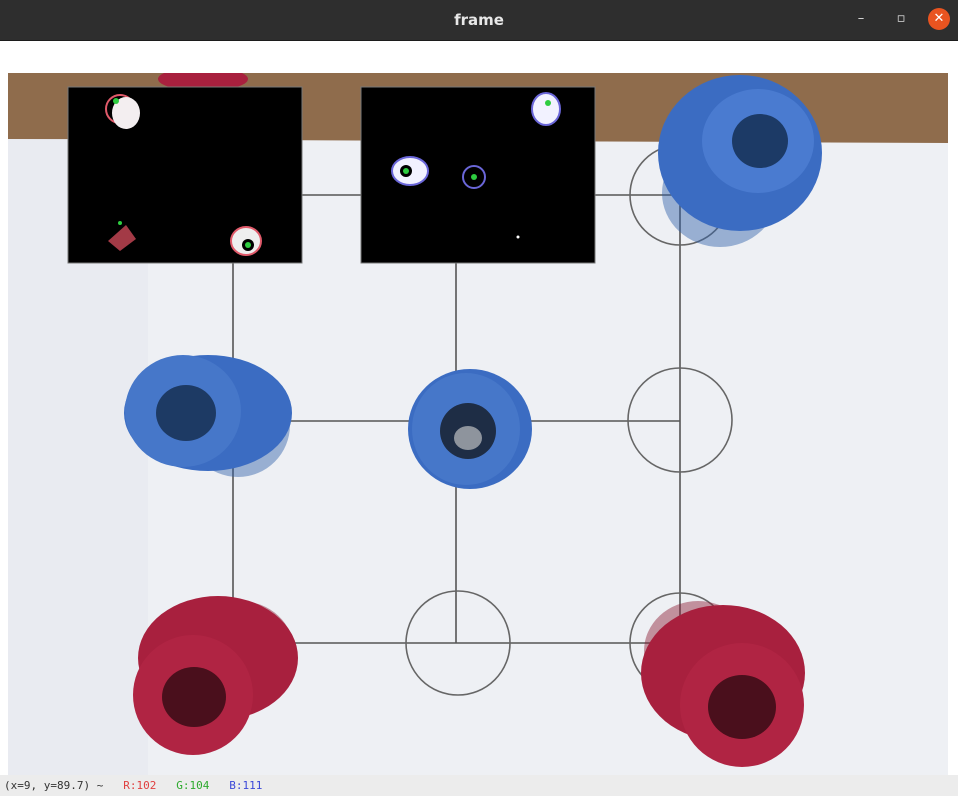  What do you see at coordinates (193, 785) in the screenshot?
I see `pixel-green-value: G:104` at bounding box center [193, 785].